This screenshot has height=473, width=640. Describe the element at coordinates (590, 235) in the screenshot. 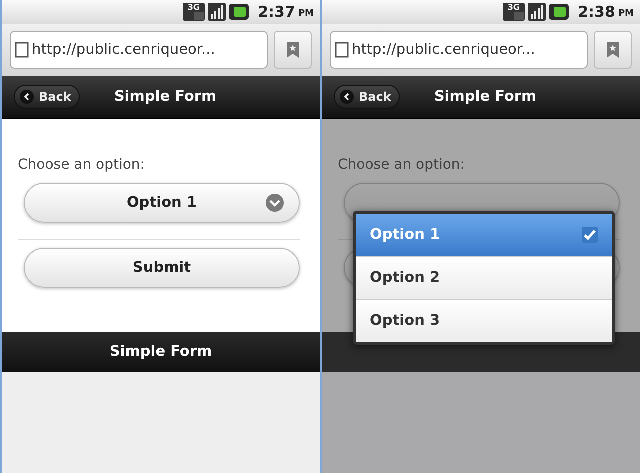

I see `checkmark-icon` at that location.